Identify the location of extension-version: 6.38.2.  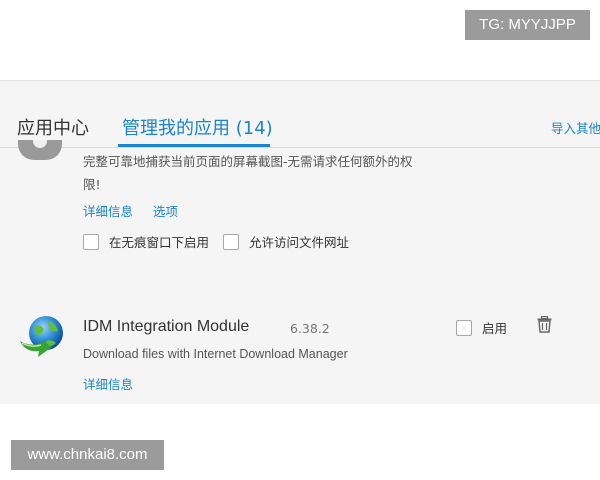
(310, 328).